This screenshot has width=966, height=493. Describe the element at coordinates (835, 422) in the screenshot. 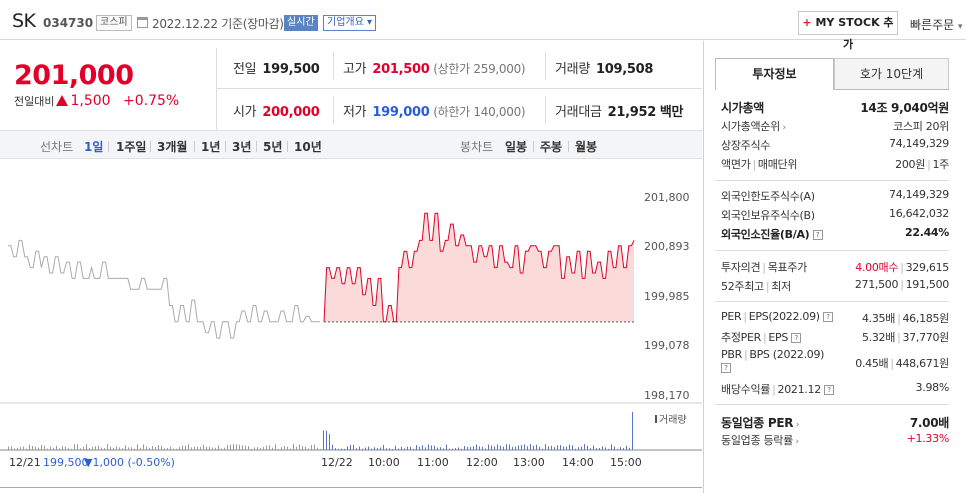

I see `industry-per-row: 동일업종 PER › 7.00배` at that location.